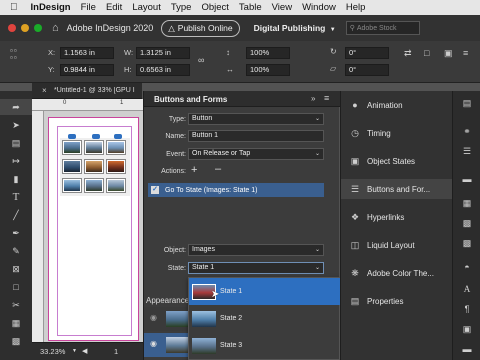  I want to click on page-number-field: 1, so click(116, 351).